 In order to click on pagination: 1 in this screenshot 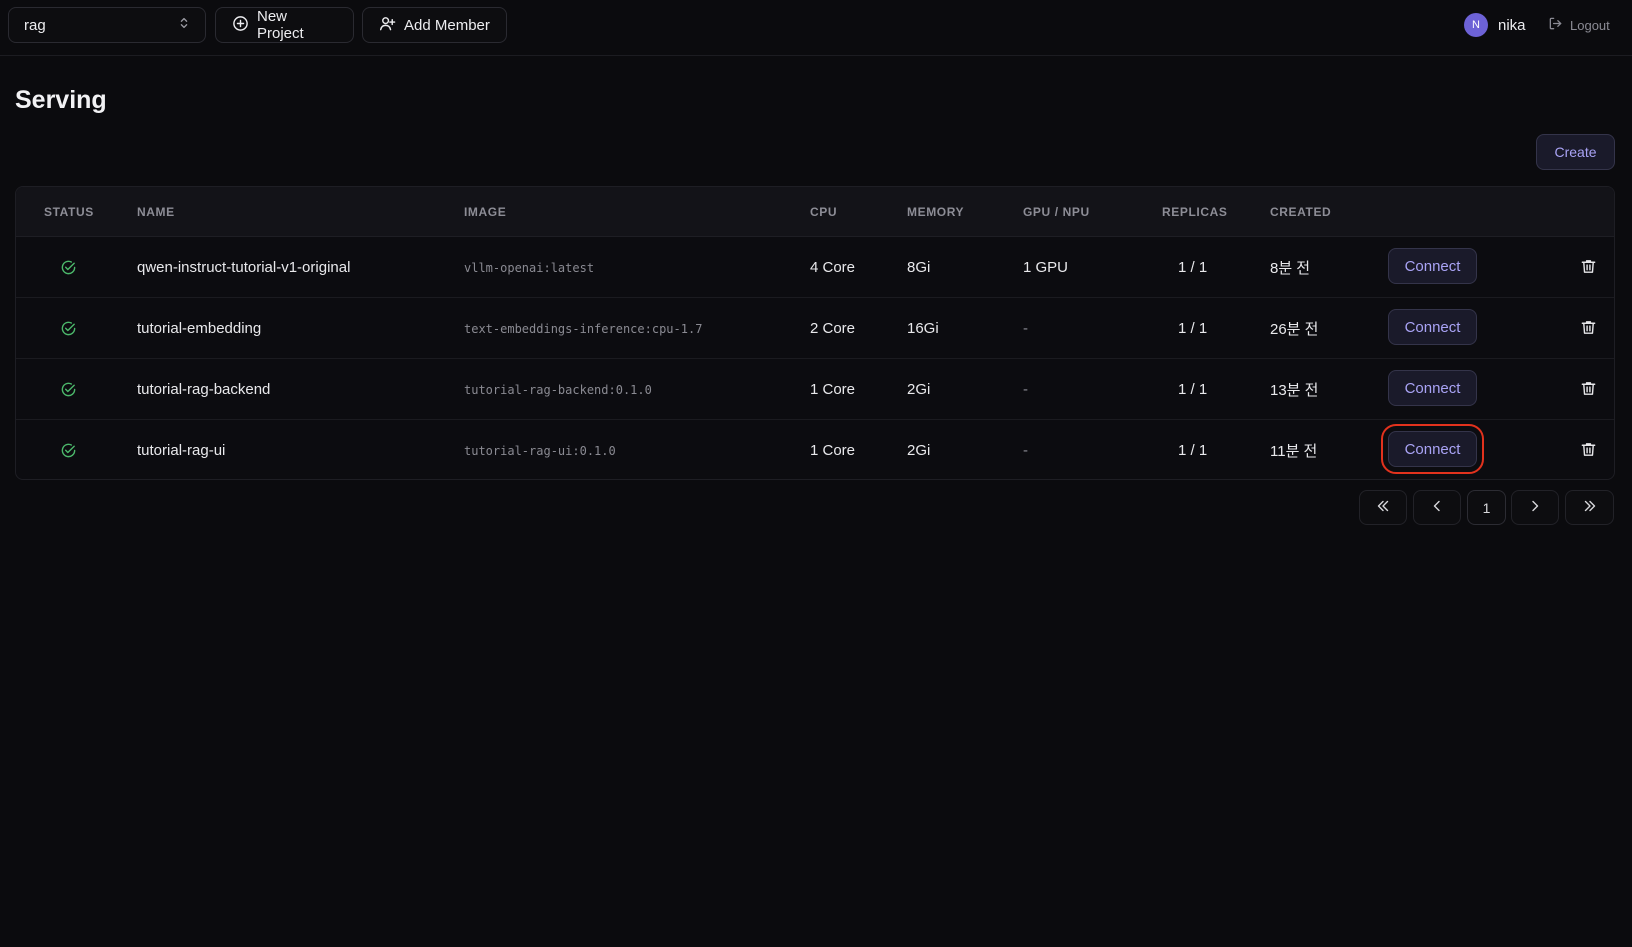, I will do `click(1487, 508)`.